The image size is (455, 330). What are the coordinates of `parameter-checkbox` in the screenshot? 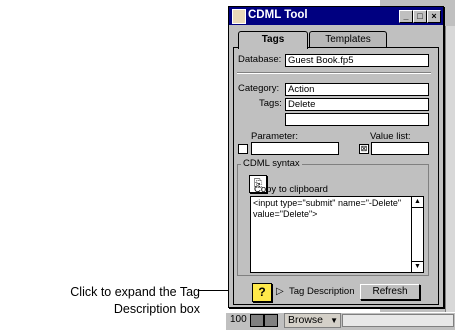 It's located at (243, 149).